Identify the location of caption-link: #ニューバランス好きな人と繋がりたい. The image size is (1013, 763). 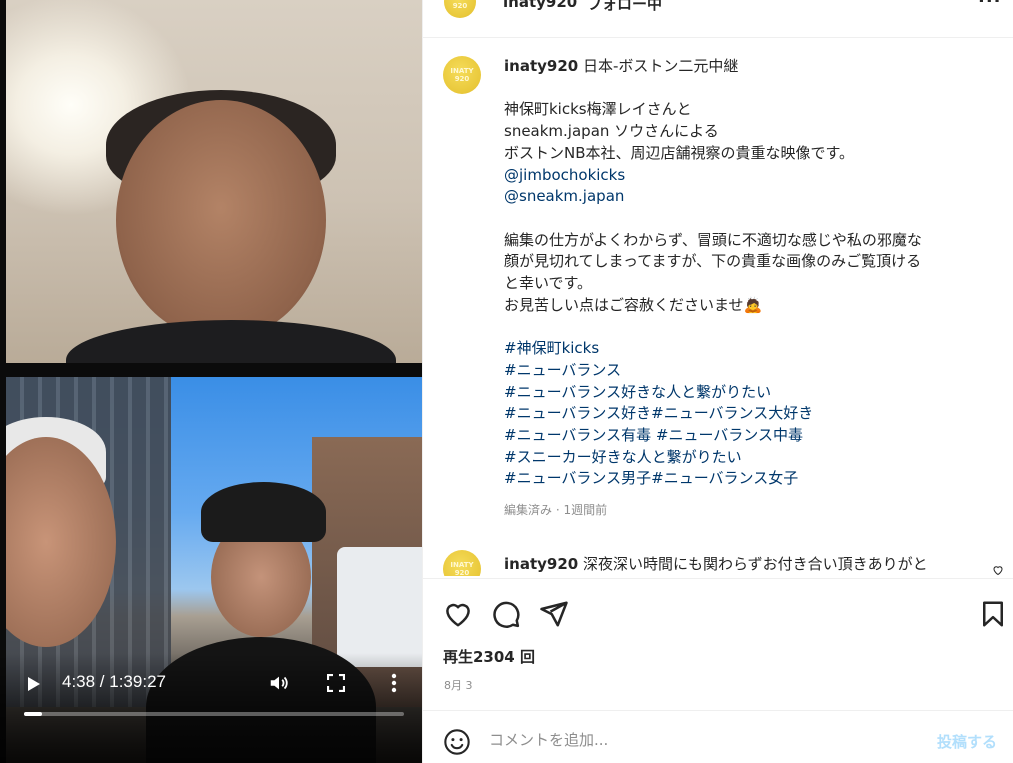
(637, 392).